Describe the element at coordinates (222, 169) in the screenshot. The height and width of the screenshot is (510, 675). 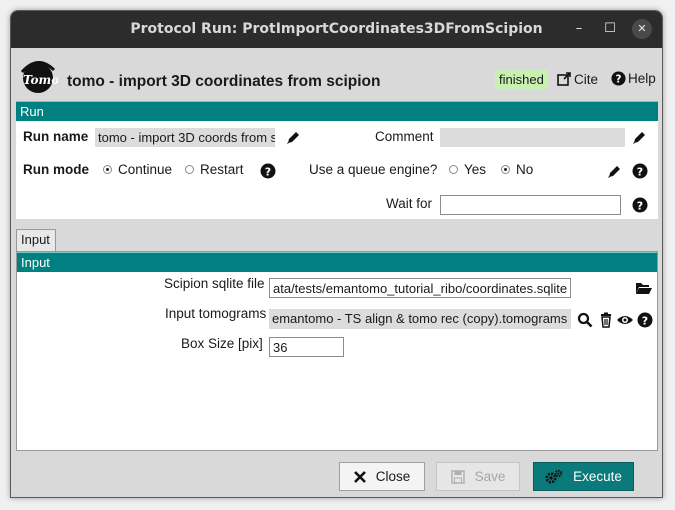
I see `restart-label: Restart` at that location.